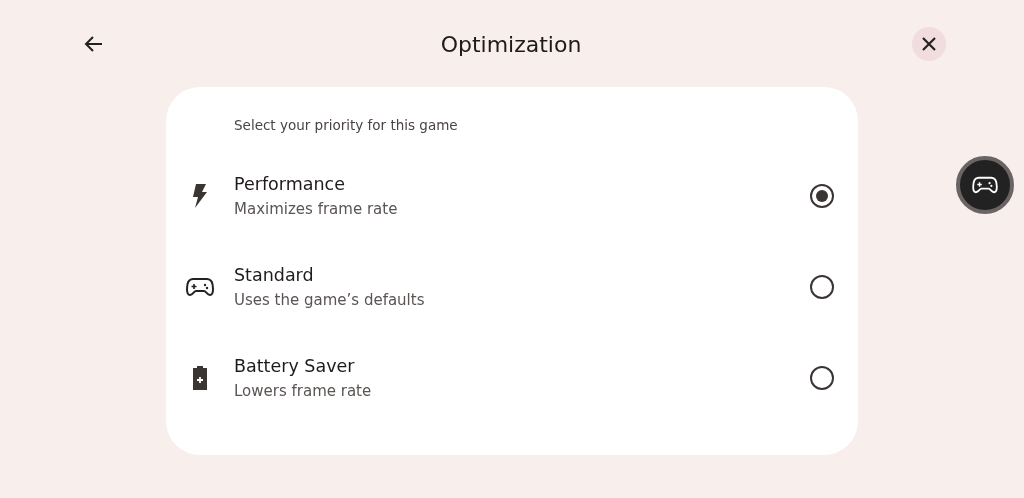 The width and height of the screenshot is (1024, 498). Describe the element at coordinates (316, 208) in the screenshot. I see `option-description: Maximizes frame rate` at that location.